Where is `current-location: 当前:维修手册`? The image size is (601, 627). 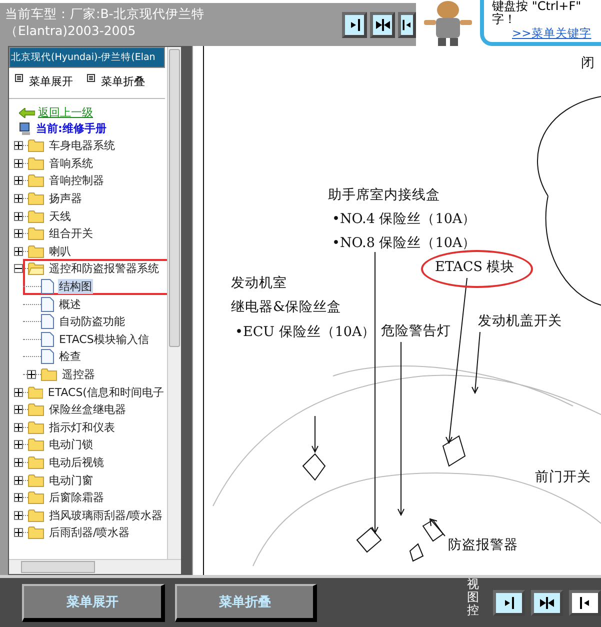 current-location: 当前:维修手册 is located at coordinates (71, 128).